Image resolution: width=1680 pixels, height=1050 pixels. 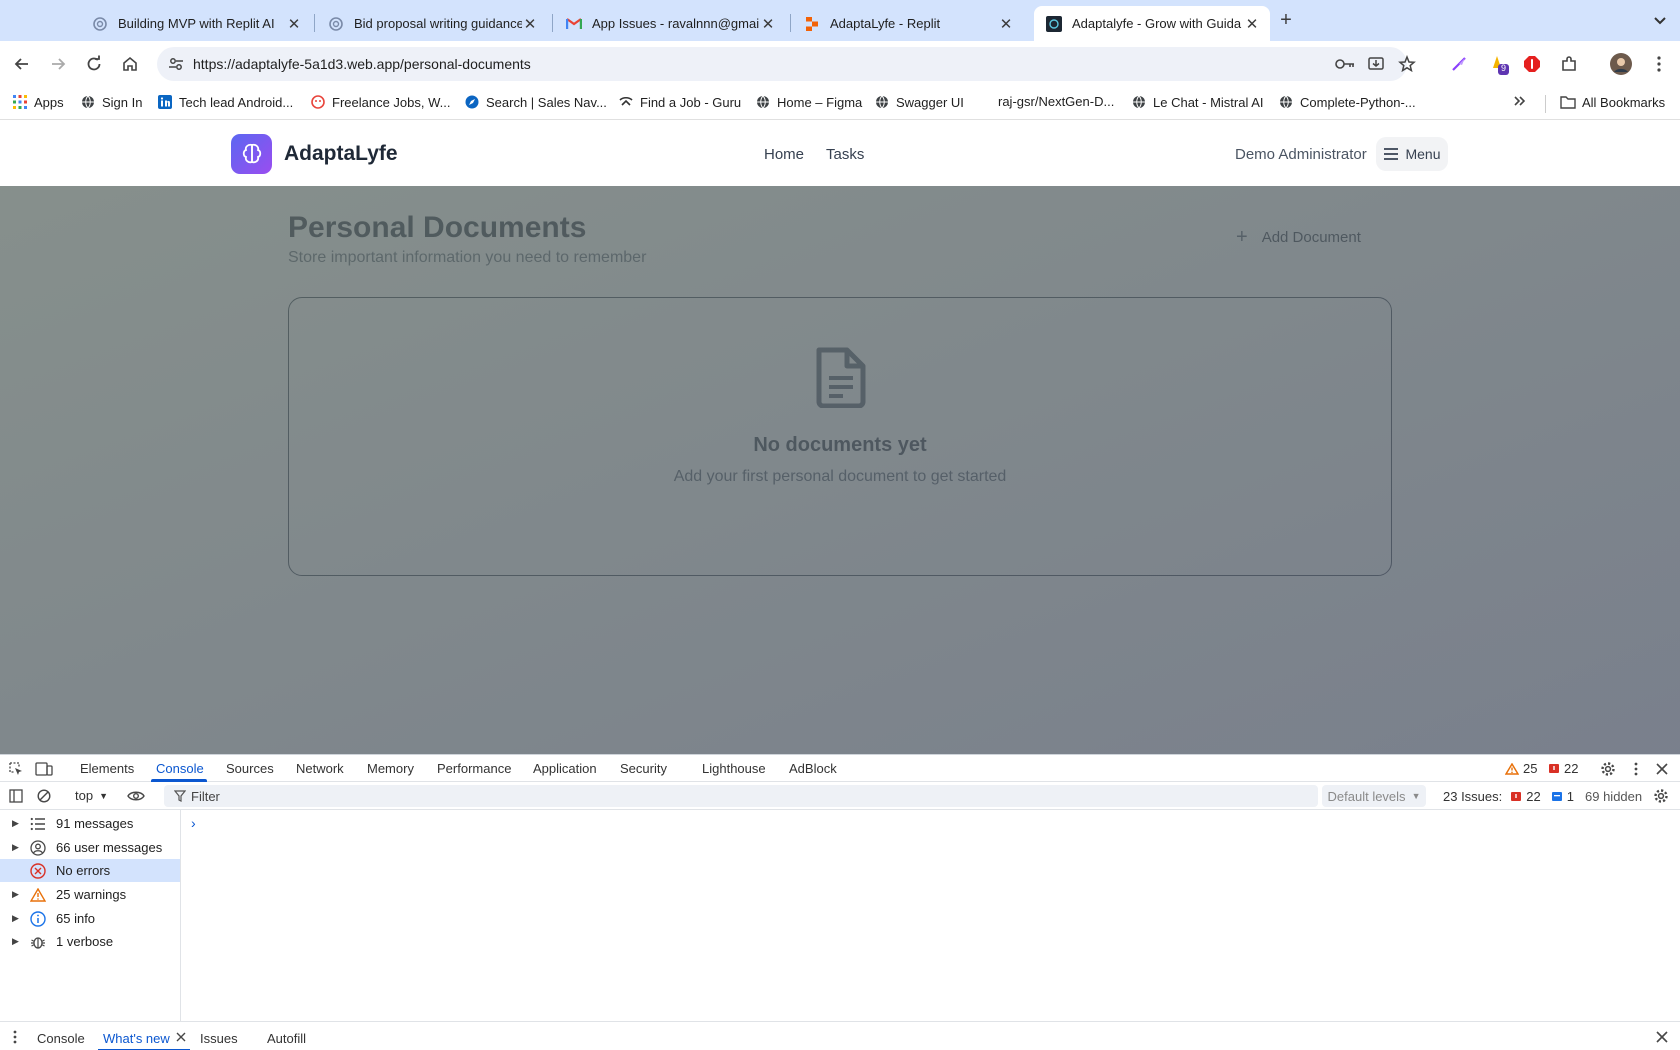 I want to click on new-tab-button: +, so click(x=1286, y=20).